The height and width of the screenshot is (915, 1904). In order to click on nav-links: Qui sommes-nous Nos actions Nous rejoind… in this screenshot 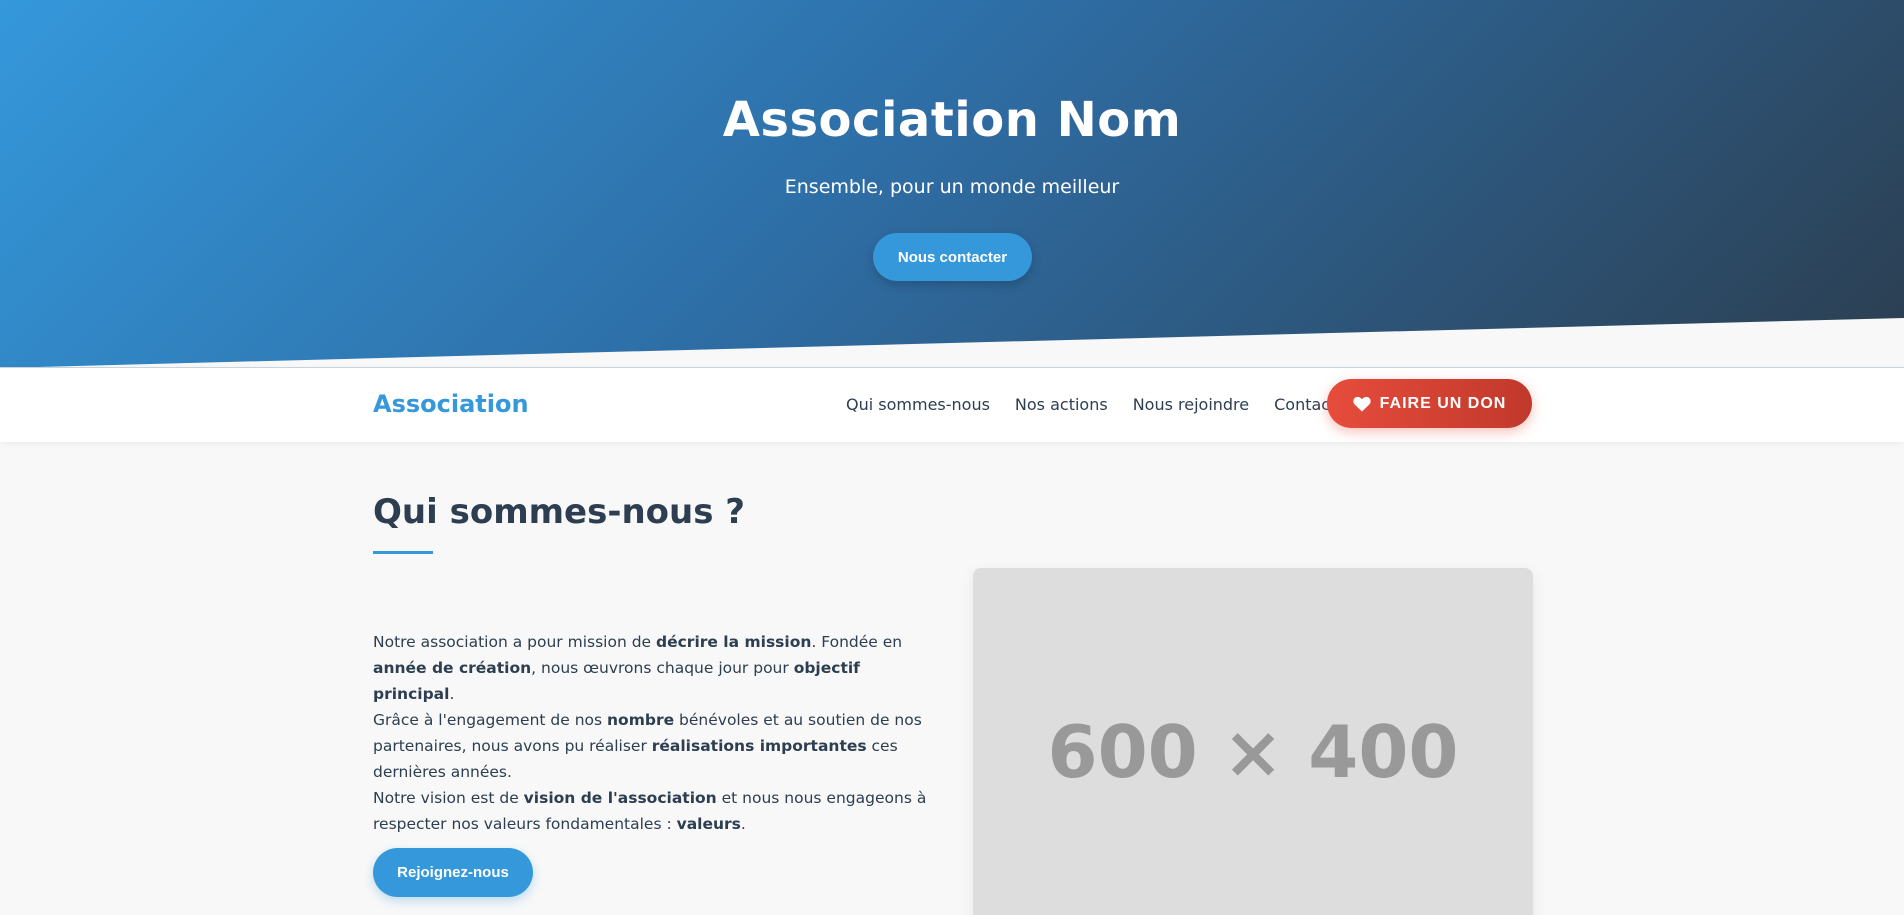, I will do `click(1103, 404)`.